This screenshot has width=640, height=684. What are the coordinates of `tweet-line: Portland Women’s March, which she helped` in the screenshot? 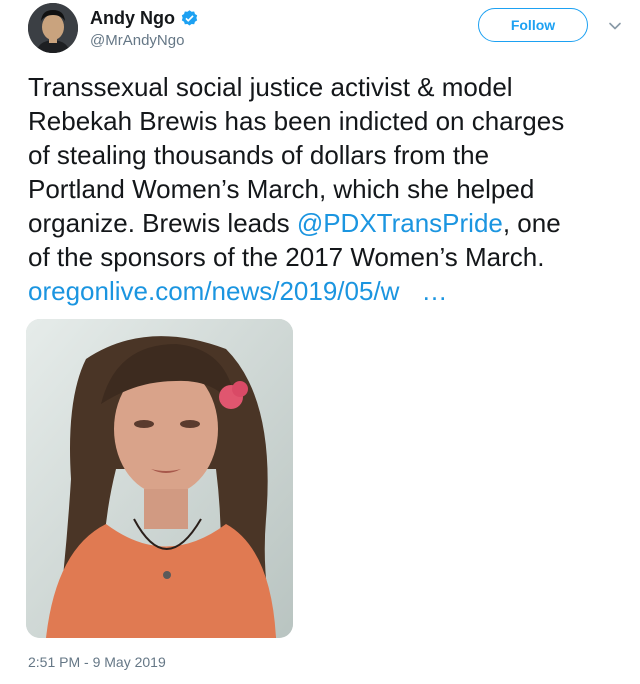 It's located at (281, 189).